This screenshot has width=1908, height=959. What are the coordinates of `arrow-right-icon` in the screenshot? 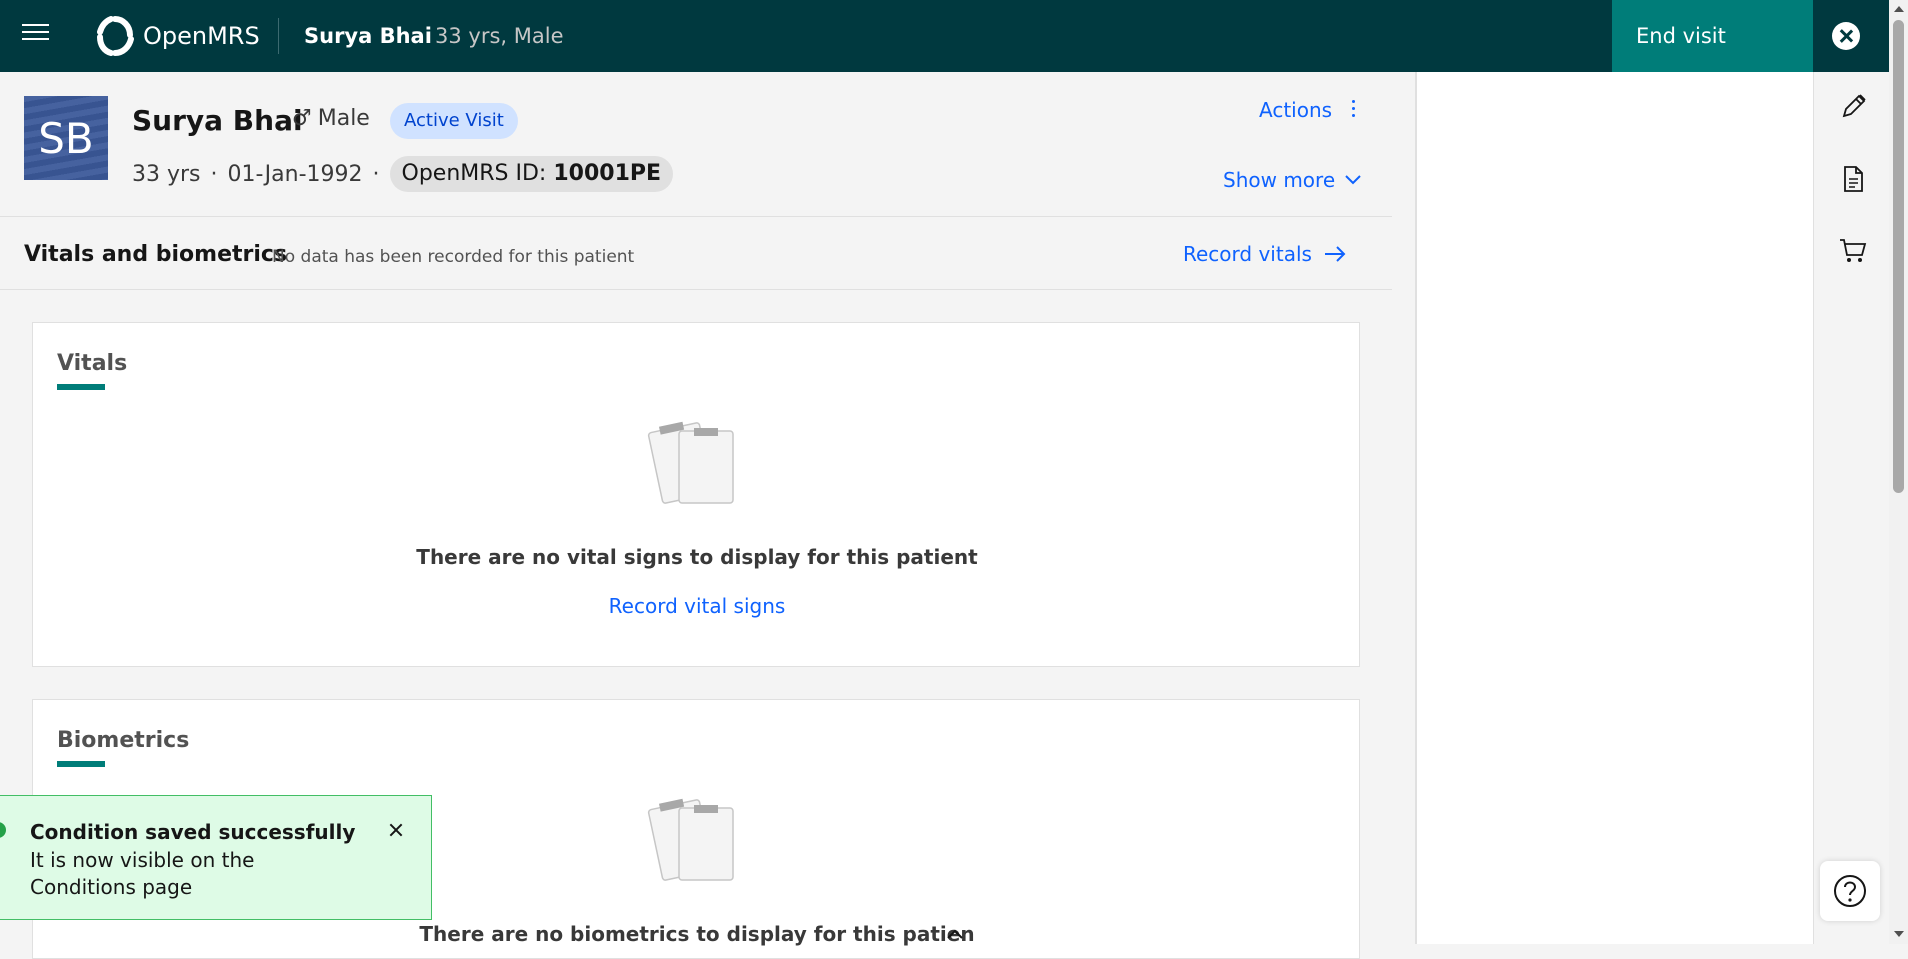 It's located at (1335, 254).